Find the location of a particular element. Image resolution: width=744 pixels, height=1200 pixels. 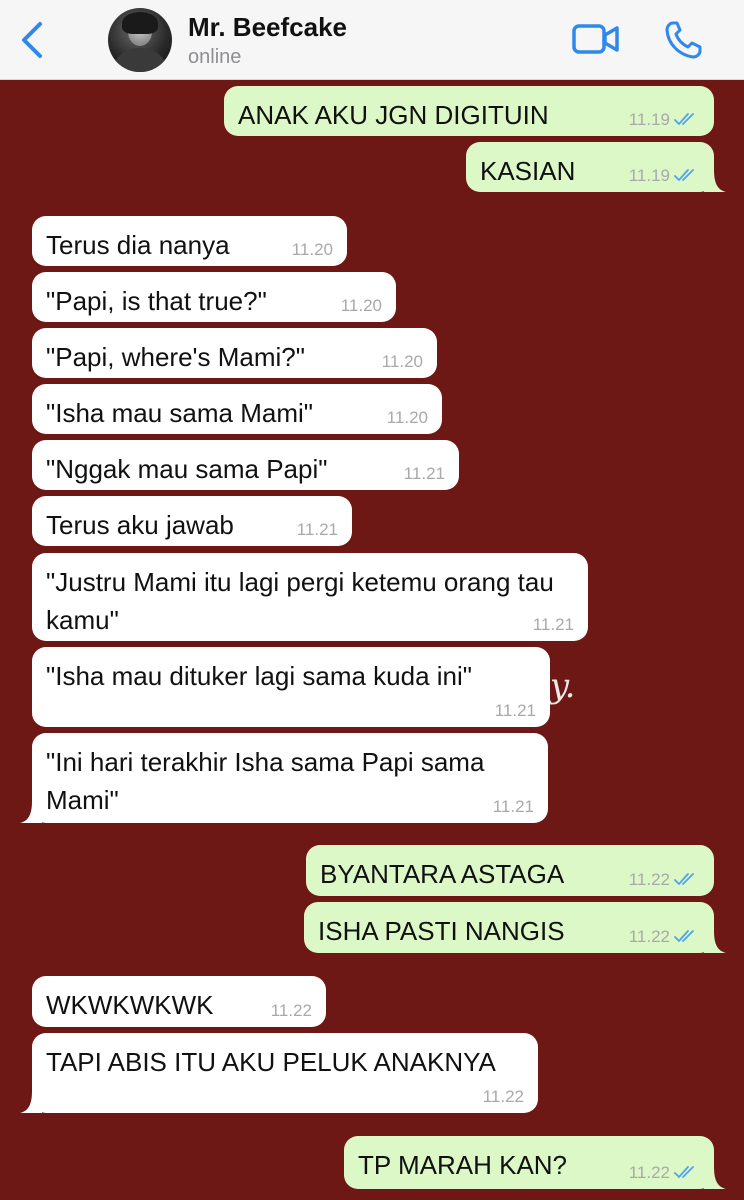

chevron-left-icon is located at coordinates (32, 40).